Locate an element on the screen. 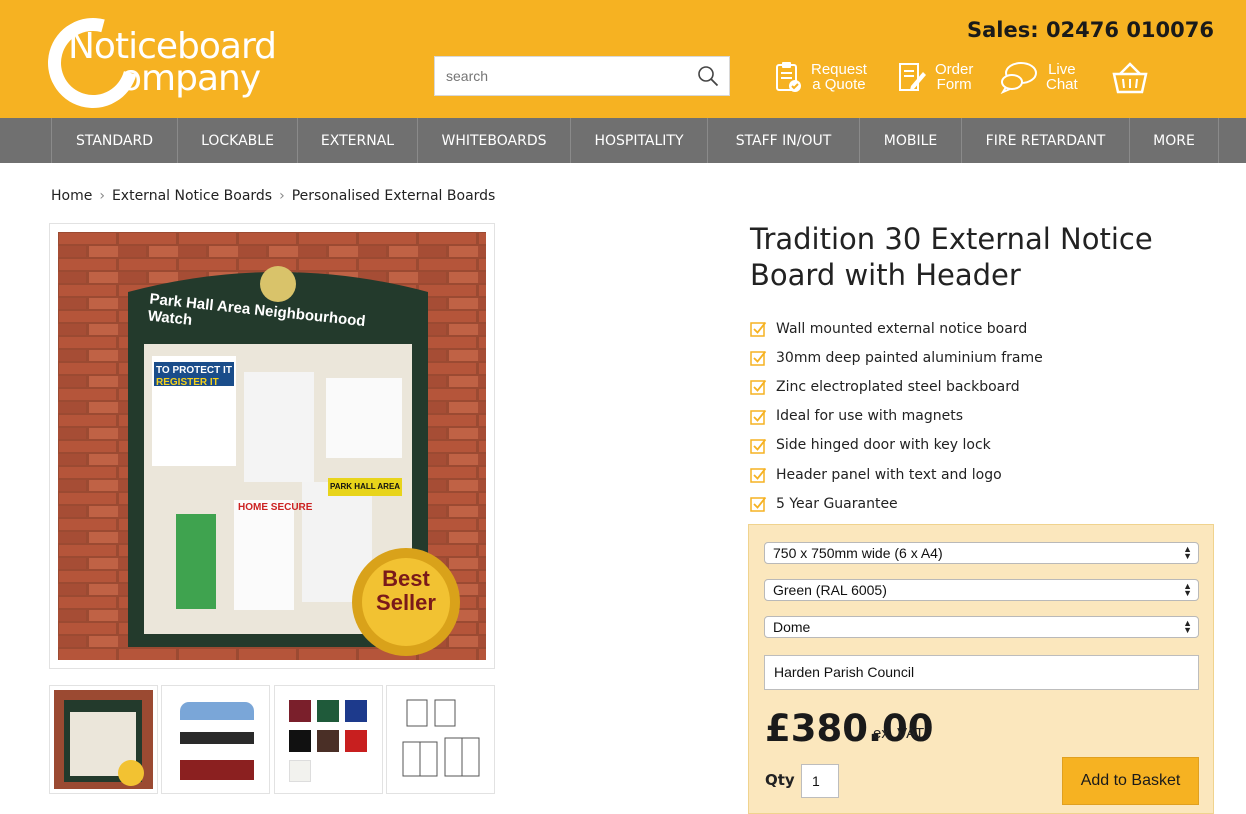  breadcrumb-home: Home is located at coordinates (71, 196).